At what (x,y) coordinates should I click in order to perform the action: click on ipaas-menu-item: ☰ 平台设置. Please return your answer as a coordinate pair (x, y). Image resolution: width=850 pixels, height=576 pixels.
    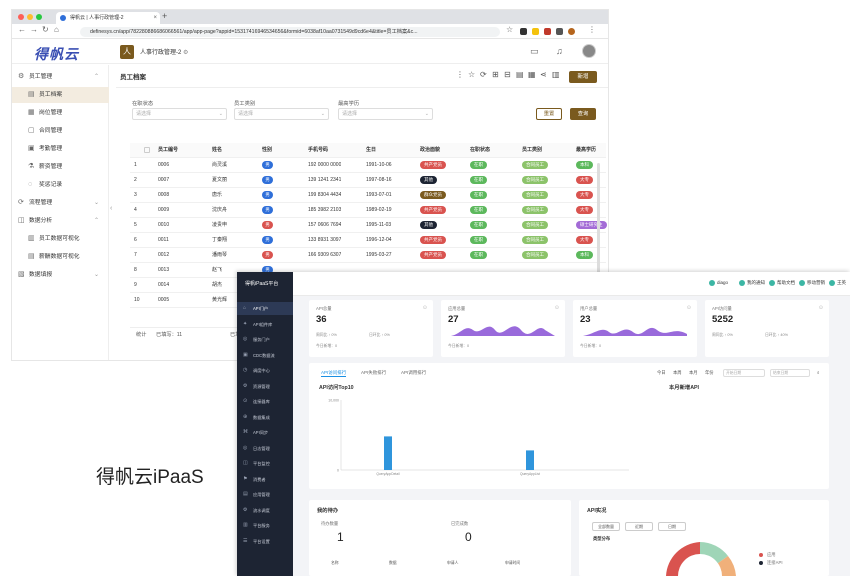
    Looking at the image, I should click on (265, 541).